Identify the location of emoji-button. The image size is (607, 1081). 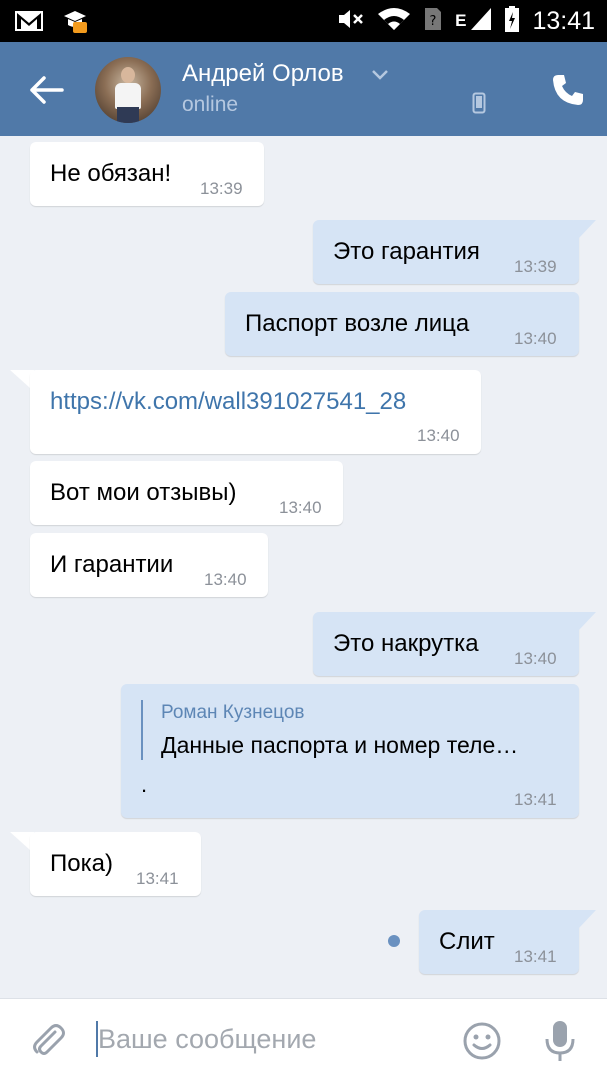
(482, 1041).